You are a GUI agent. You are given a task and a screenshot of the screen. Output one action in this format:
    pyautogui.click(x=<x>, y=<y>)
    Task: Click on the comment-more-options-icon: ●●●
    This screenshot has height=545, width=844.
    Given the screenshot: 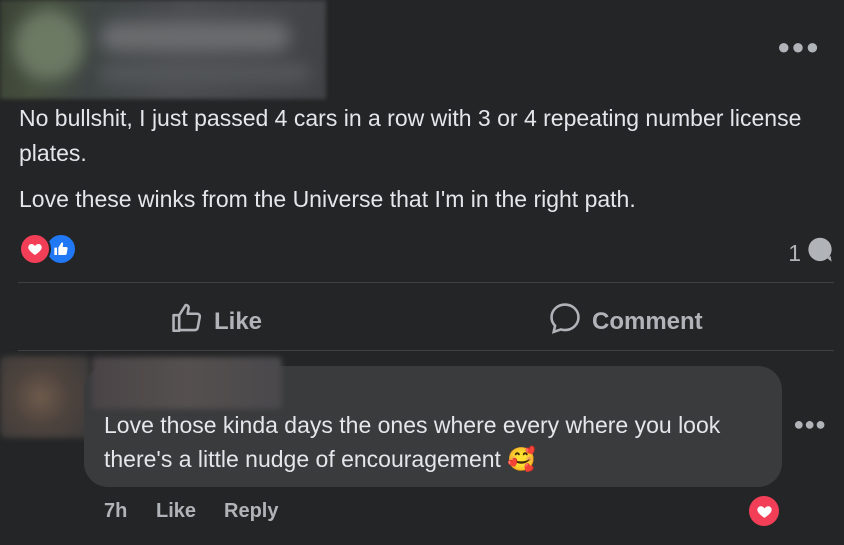 What is the action you would take?
    pyautogui.click(x=809, y=424)
    